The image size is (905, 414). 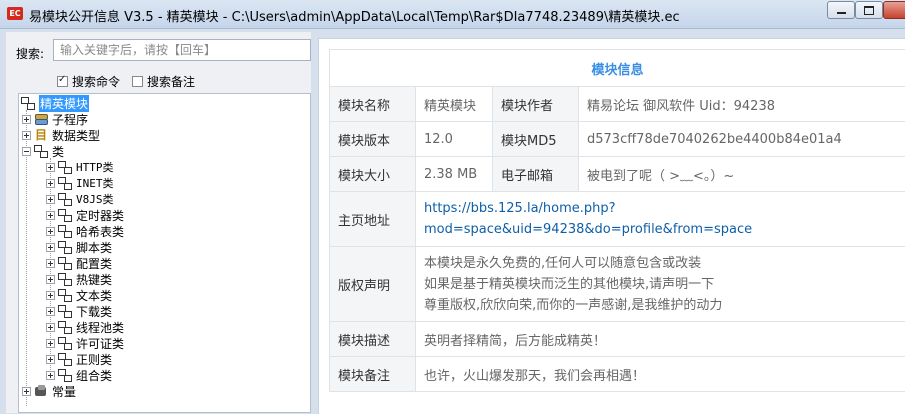 What do you see at coordinates (373, 374) in the screenshot?
I see `note-label: 模块备注` at bounding box center [373, 374].